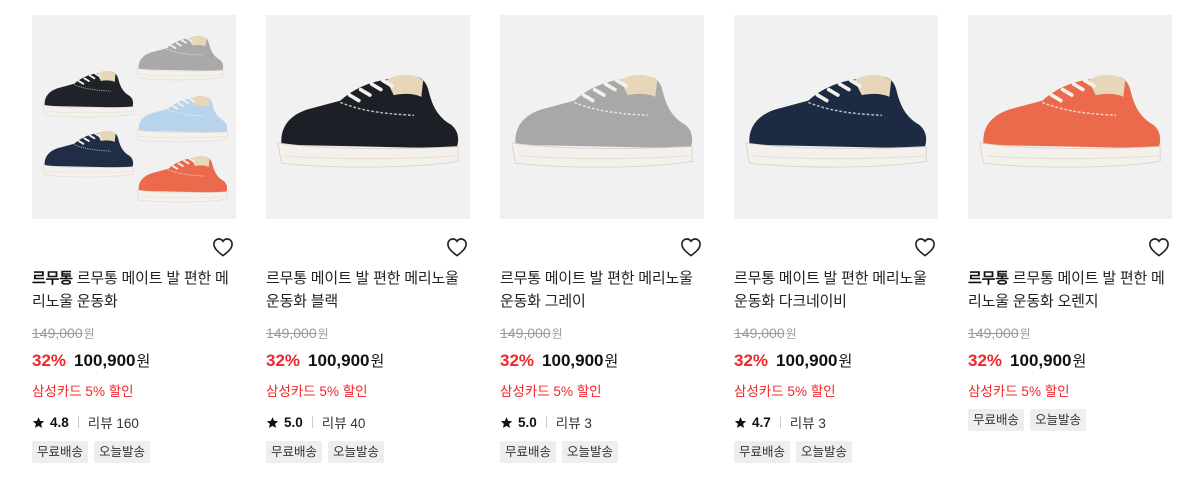 Image resolution: width=1187 pixels, height=479 pixels. I want to click on product-title: 르무통 르무통 메이트 발 편한 메리노울 운동화 오렌지, so click(1070, 290).